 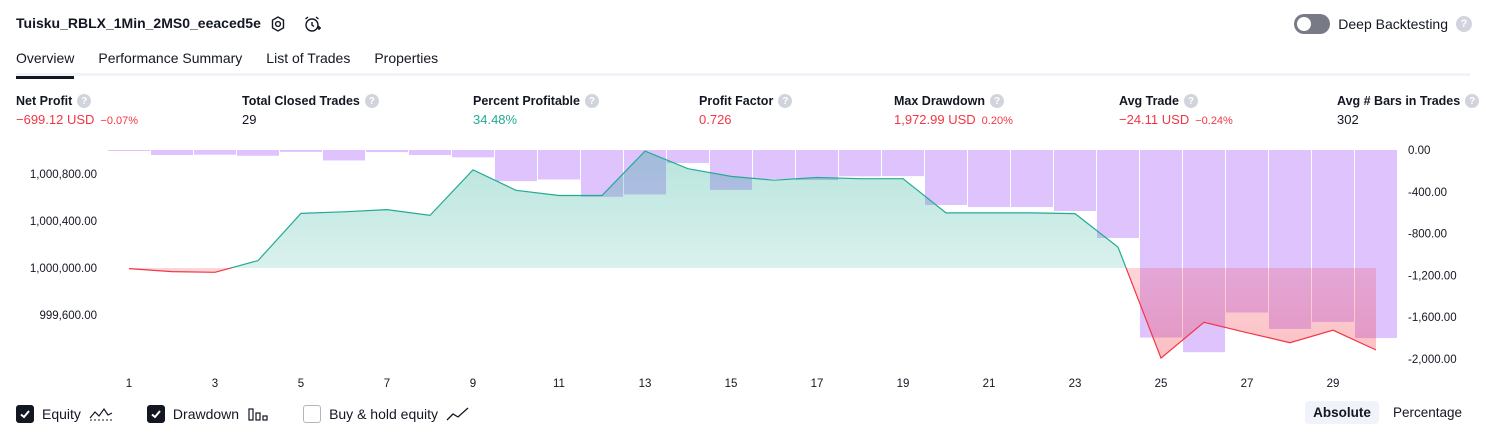 I want to click on deep-backtesting-toggle, so click(x=1312, y=24).